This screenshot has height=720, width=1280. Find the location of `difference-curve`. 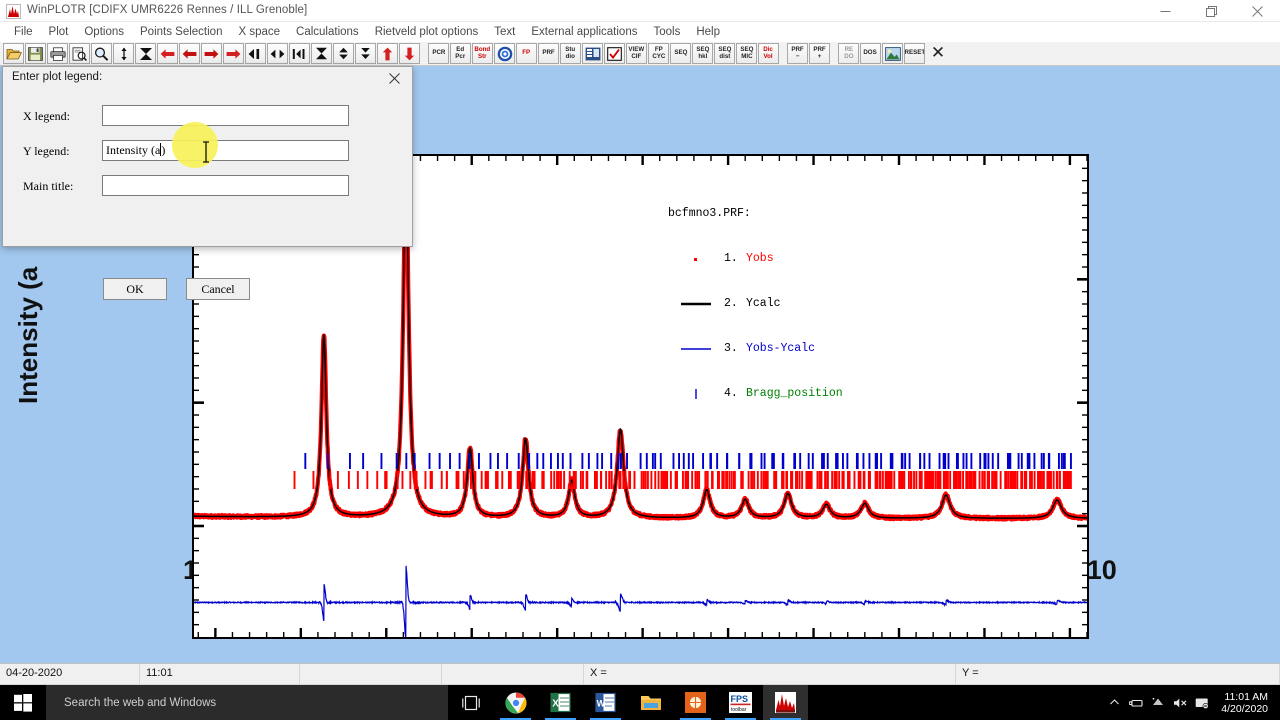

difference-curve is located at coordinates (640, 602).